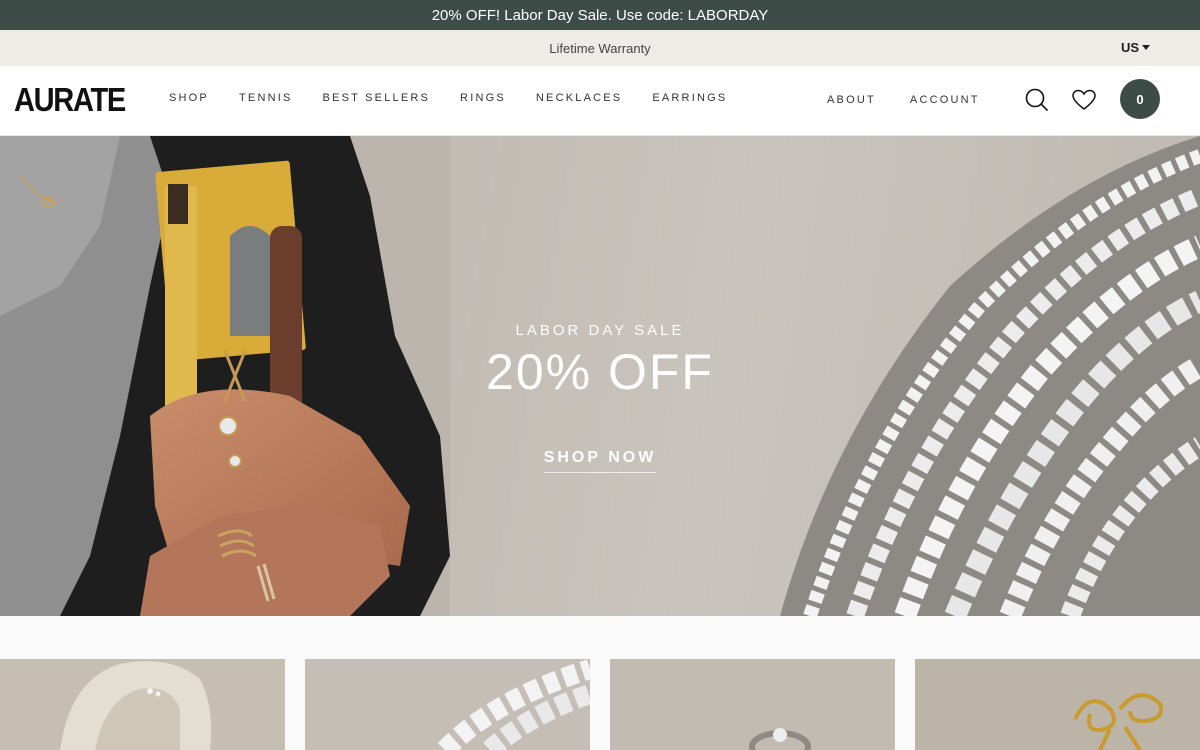  I want to click on nav-tennis: TENNIS, so click(266, 98).